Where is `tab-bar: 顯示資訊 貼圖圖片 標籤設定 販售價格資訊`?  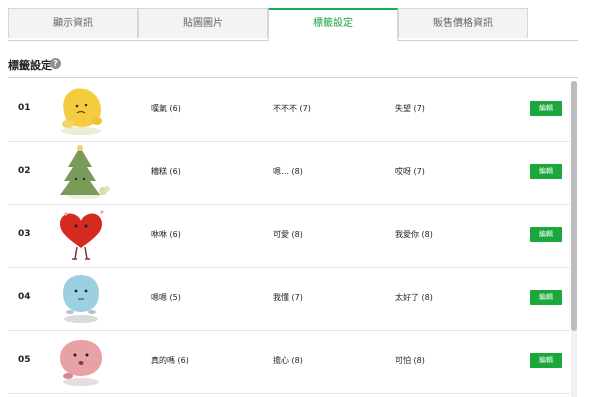 tab-bar: 顯示資訊 貼圖圖片 標籤設定 販售價格資訊 is located at coordinates (293, 24).